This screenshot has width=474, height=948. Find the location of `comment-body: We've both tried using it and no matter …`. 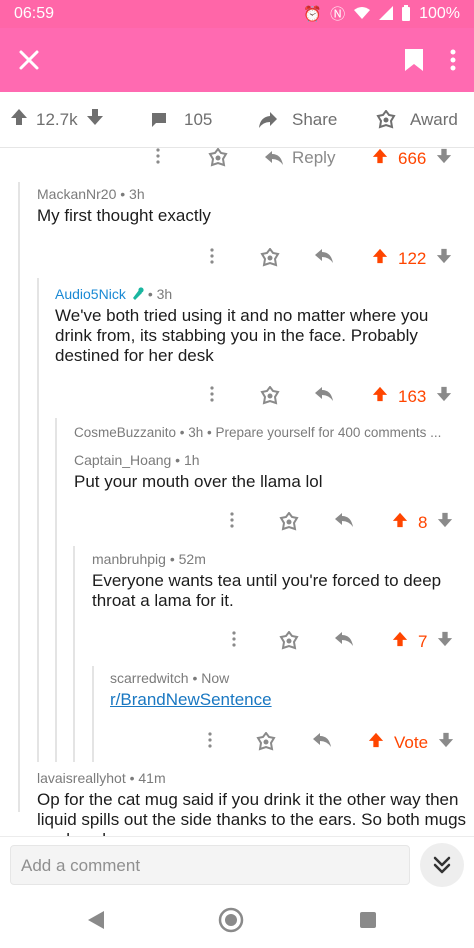

comment-body: We've both tried using it and no matter … is located at coordinates (242, 335).